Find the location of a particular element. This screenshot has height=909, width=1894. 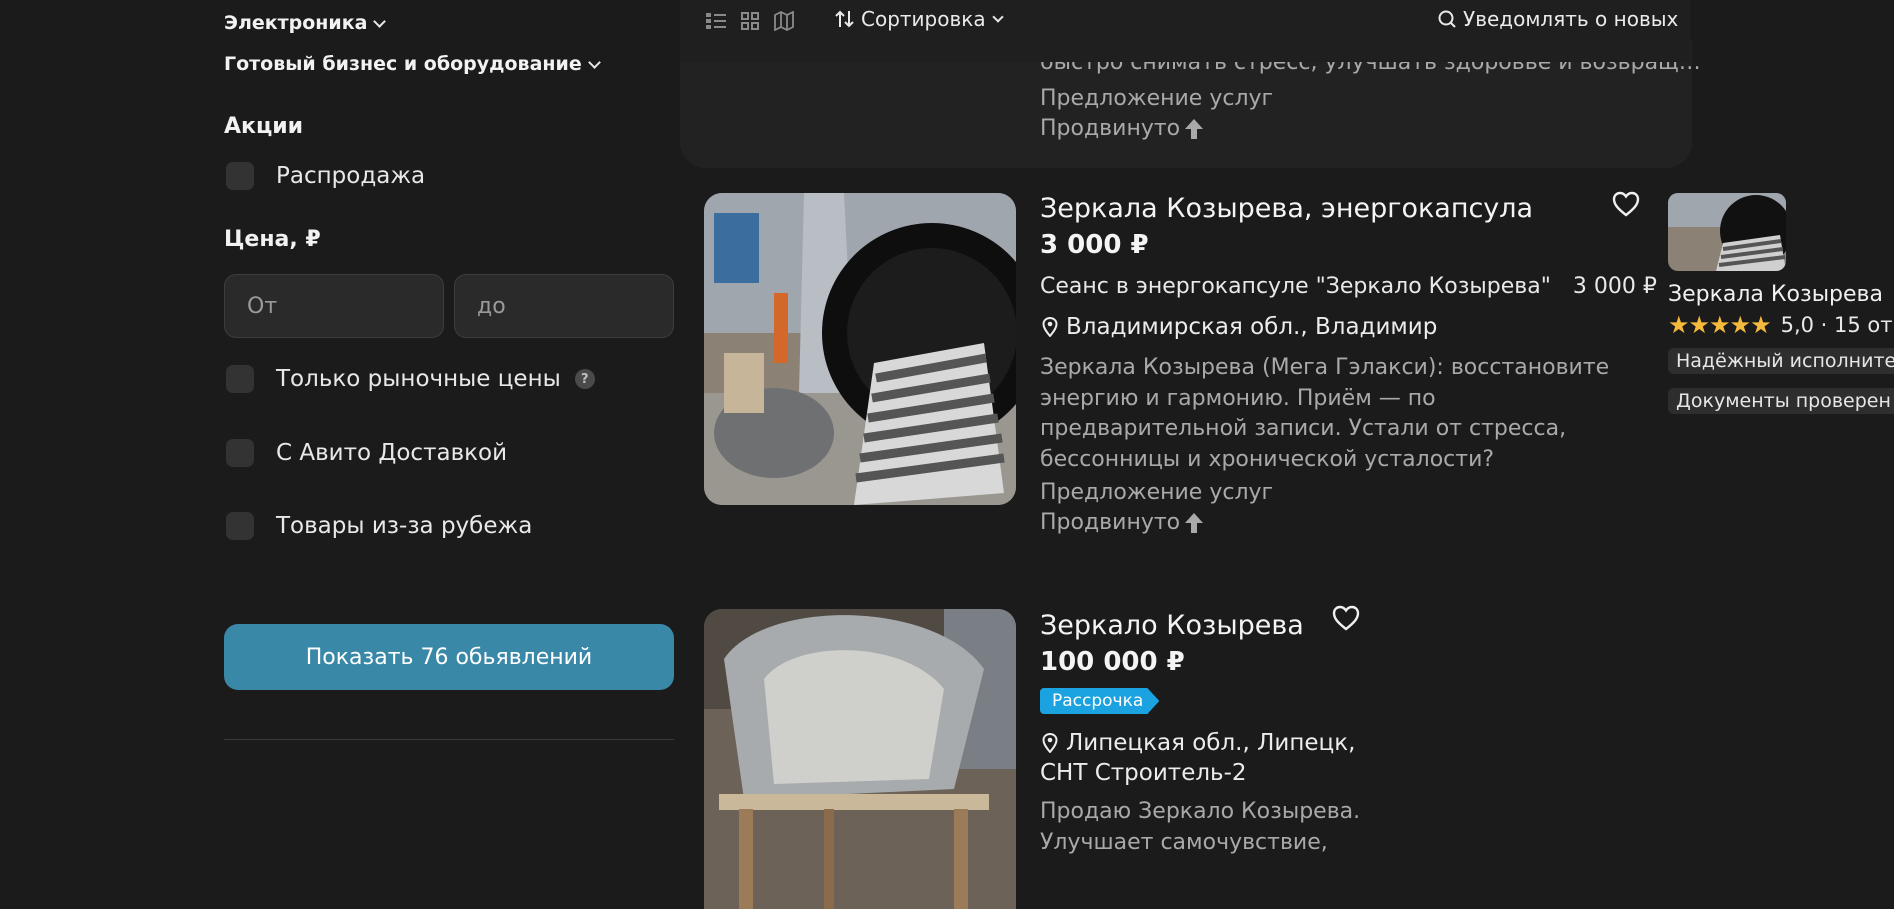

installment-badge: Рассрочка is located at coordinates (1100, 701).